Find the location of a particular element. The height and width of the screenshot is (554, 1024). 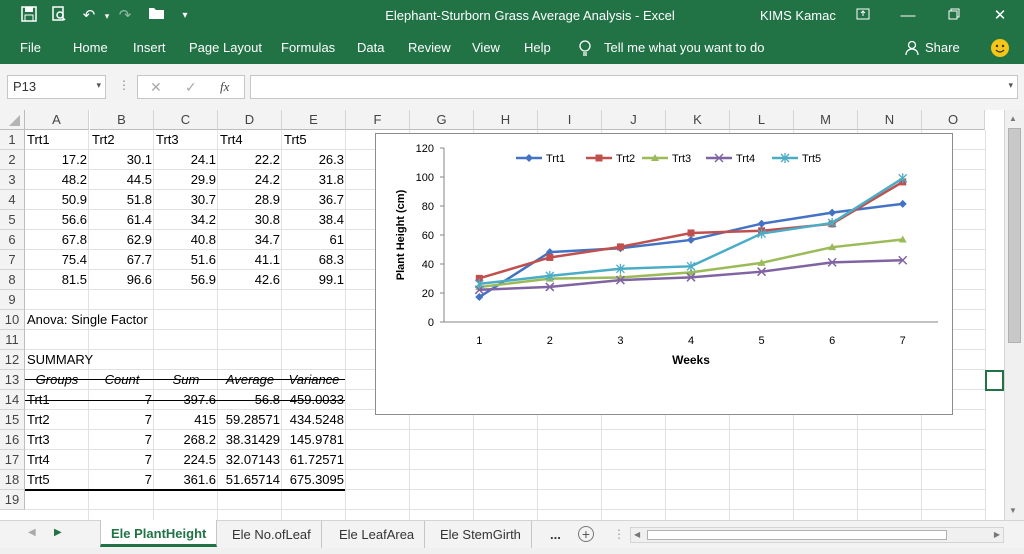

cell-a10: Anova: Single Factor is located at coordinates (86, 320).